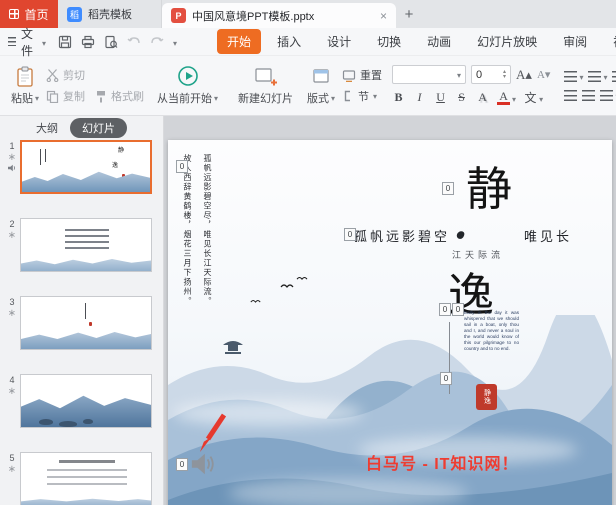 The height and width of the screenshot is (505, 616). Describe the element at coordinates (389, 41) in the screenshot. I see `ribbon-tab-transitions: 切换` at that location.